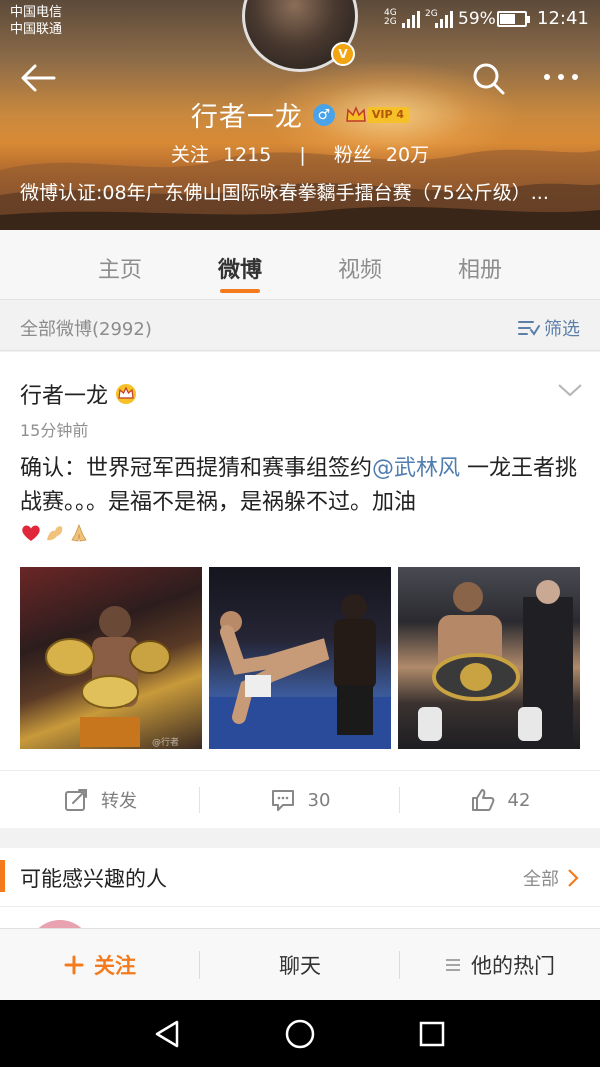 The height and width of the screenshot is (1067, 600). I want to click on carrier-2: 中国联通, so click(36, 29).